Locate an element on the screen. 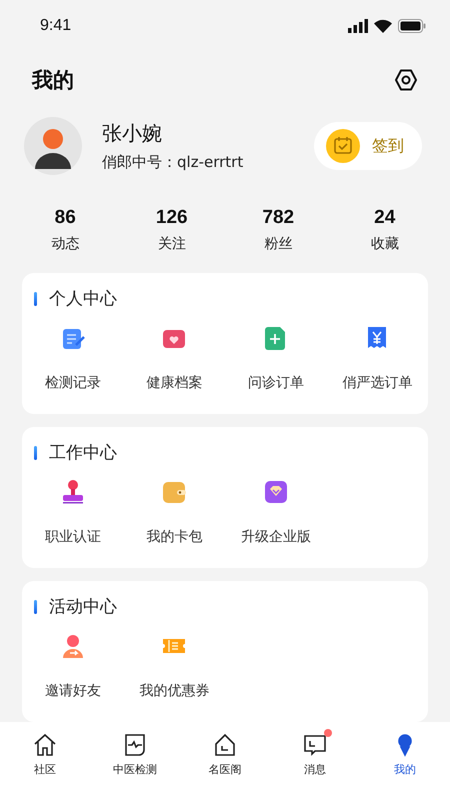 Image resolution: width=450 pixels, height=800 pixels. tab-item: 中医检测 is located at coordinates (135, 761).